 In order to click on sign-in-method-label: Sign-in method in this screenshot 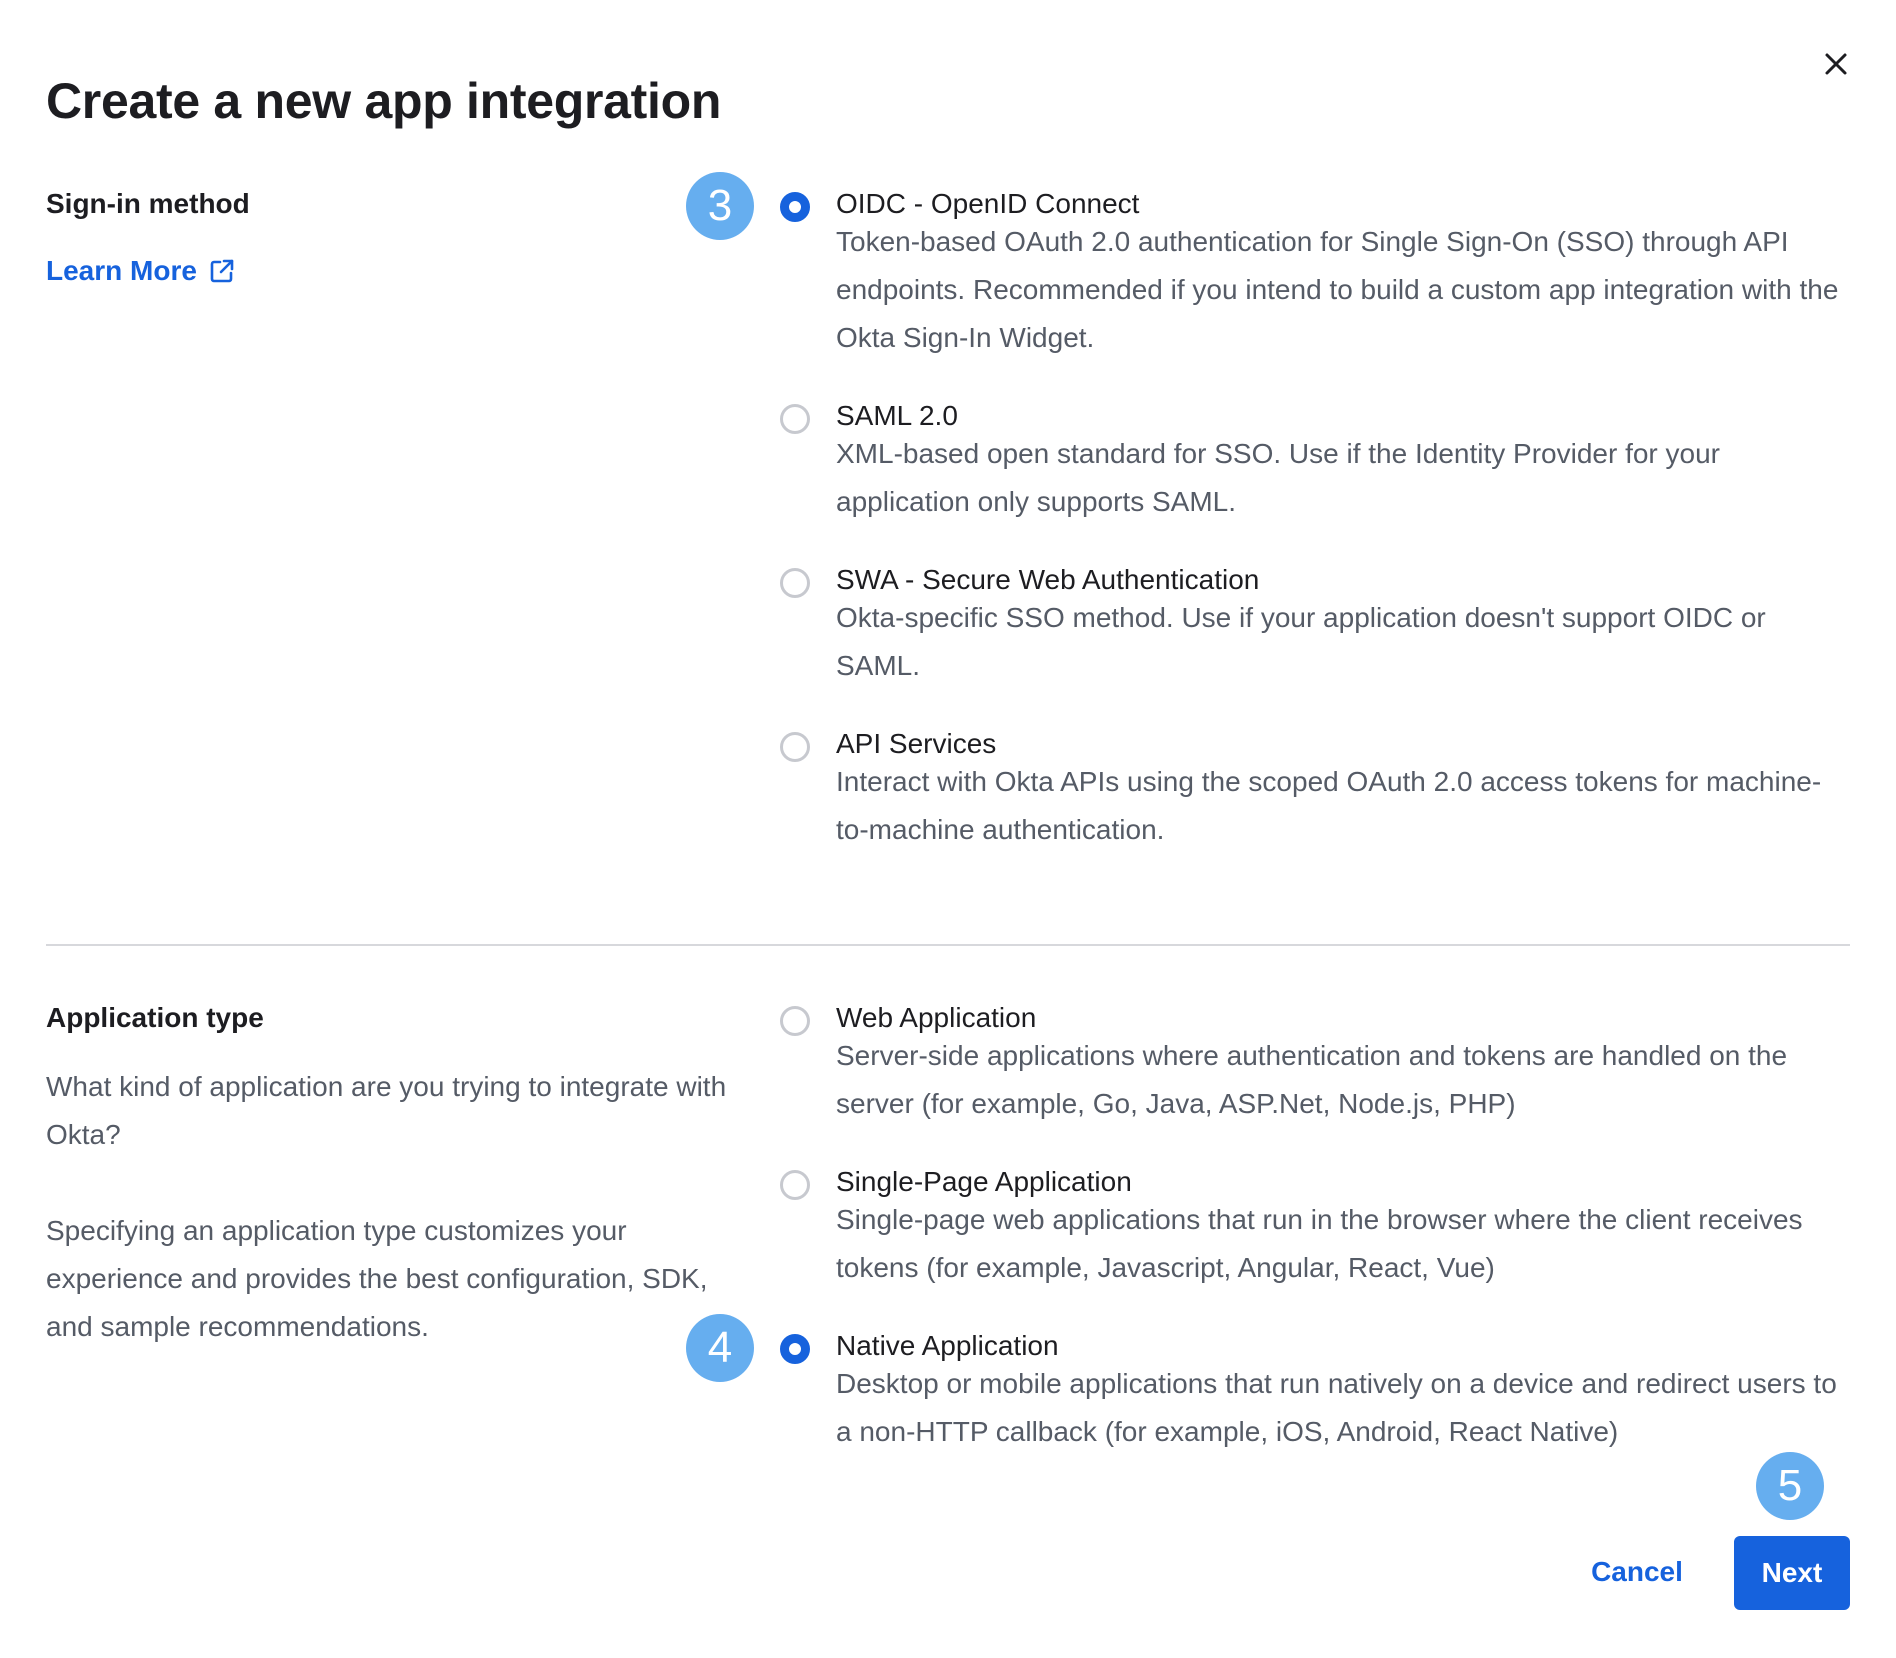, I will do `click(148, 203)`.